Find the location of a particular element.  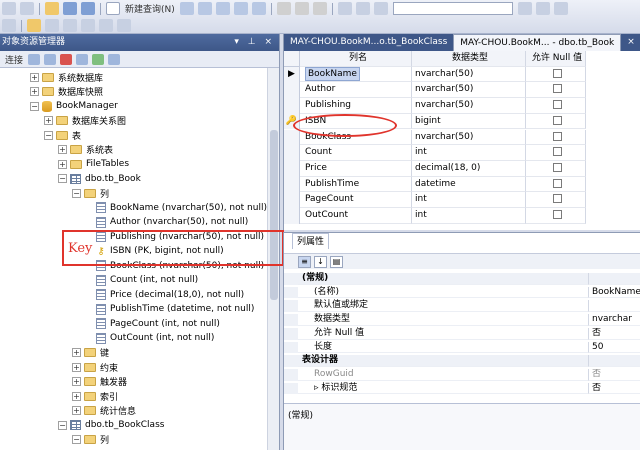

table-row: OutCount int is located at coordinates (462, 216).